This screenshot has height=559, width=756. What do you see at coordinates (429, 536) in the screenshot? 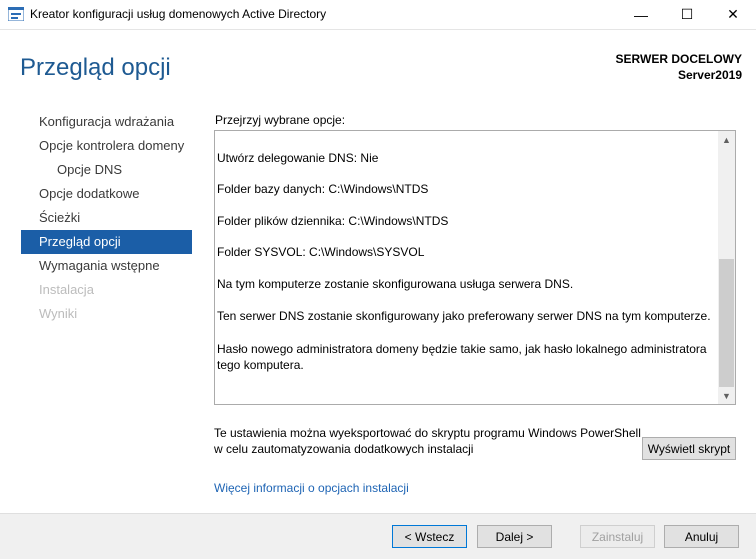
I see `back-button: < Wstecz` at bounding box center [429, 536].